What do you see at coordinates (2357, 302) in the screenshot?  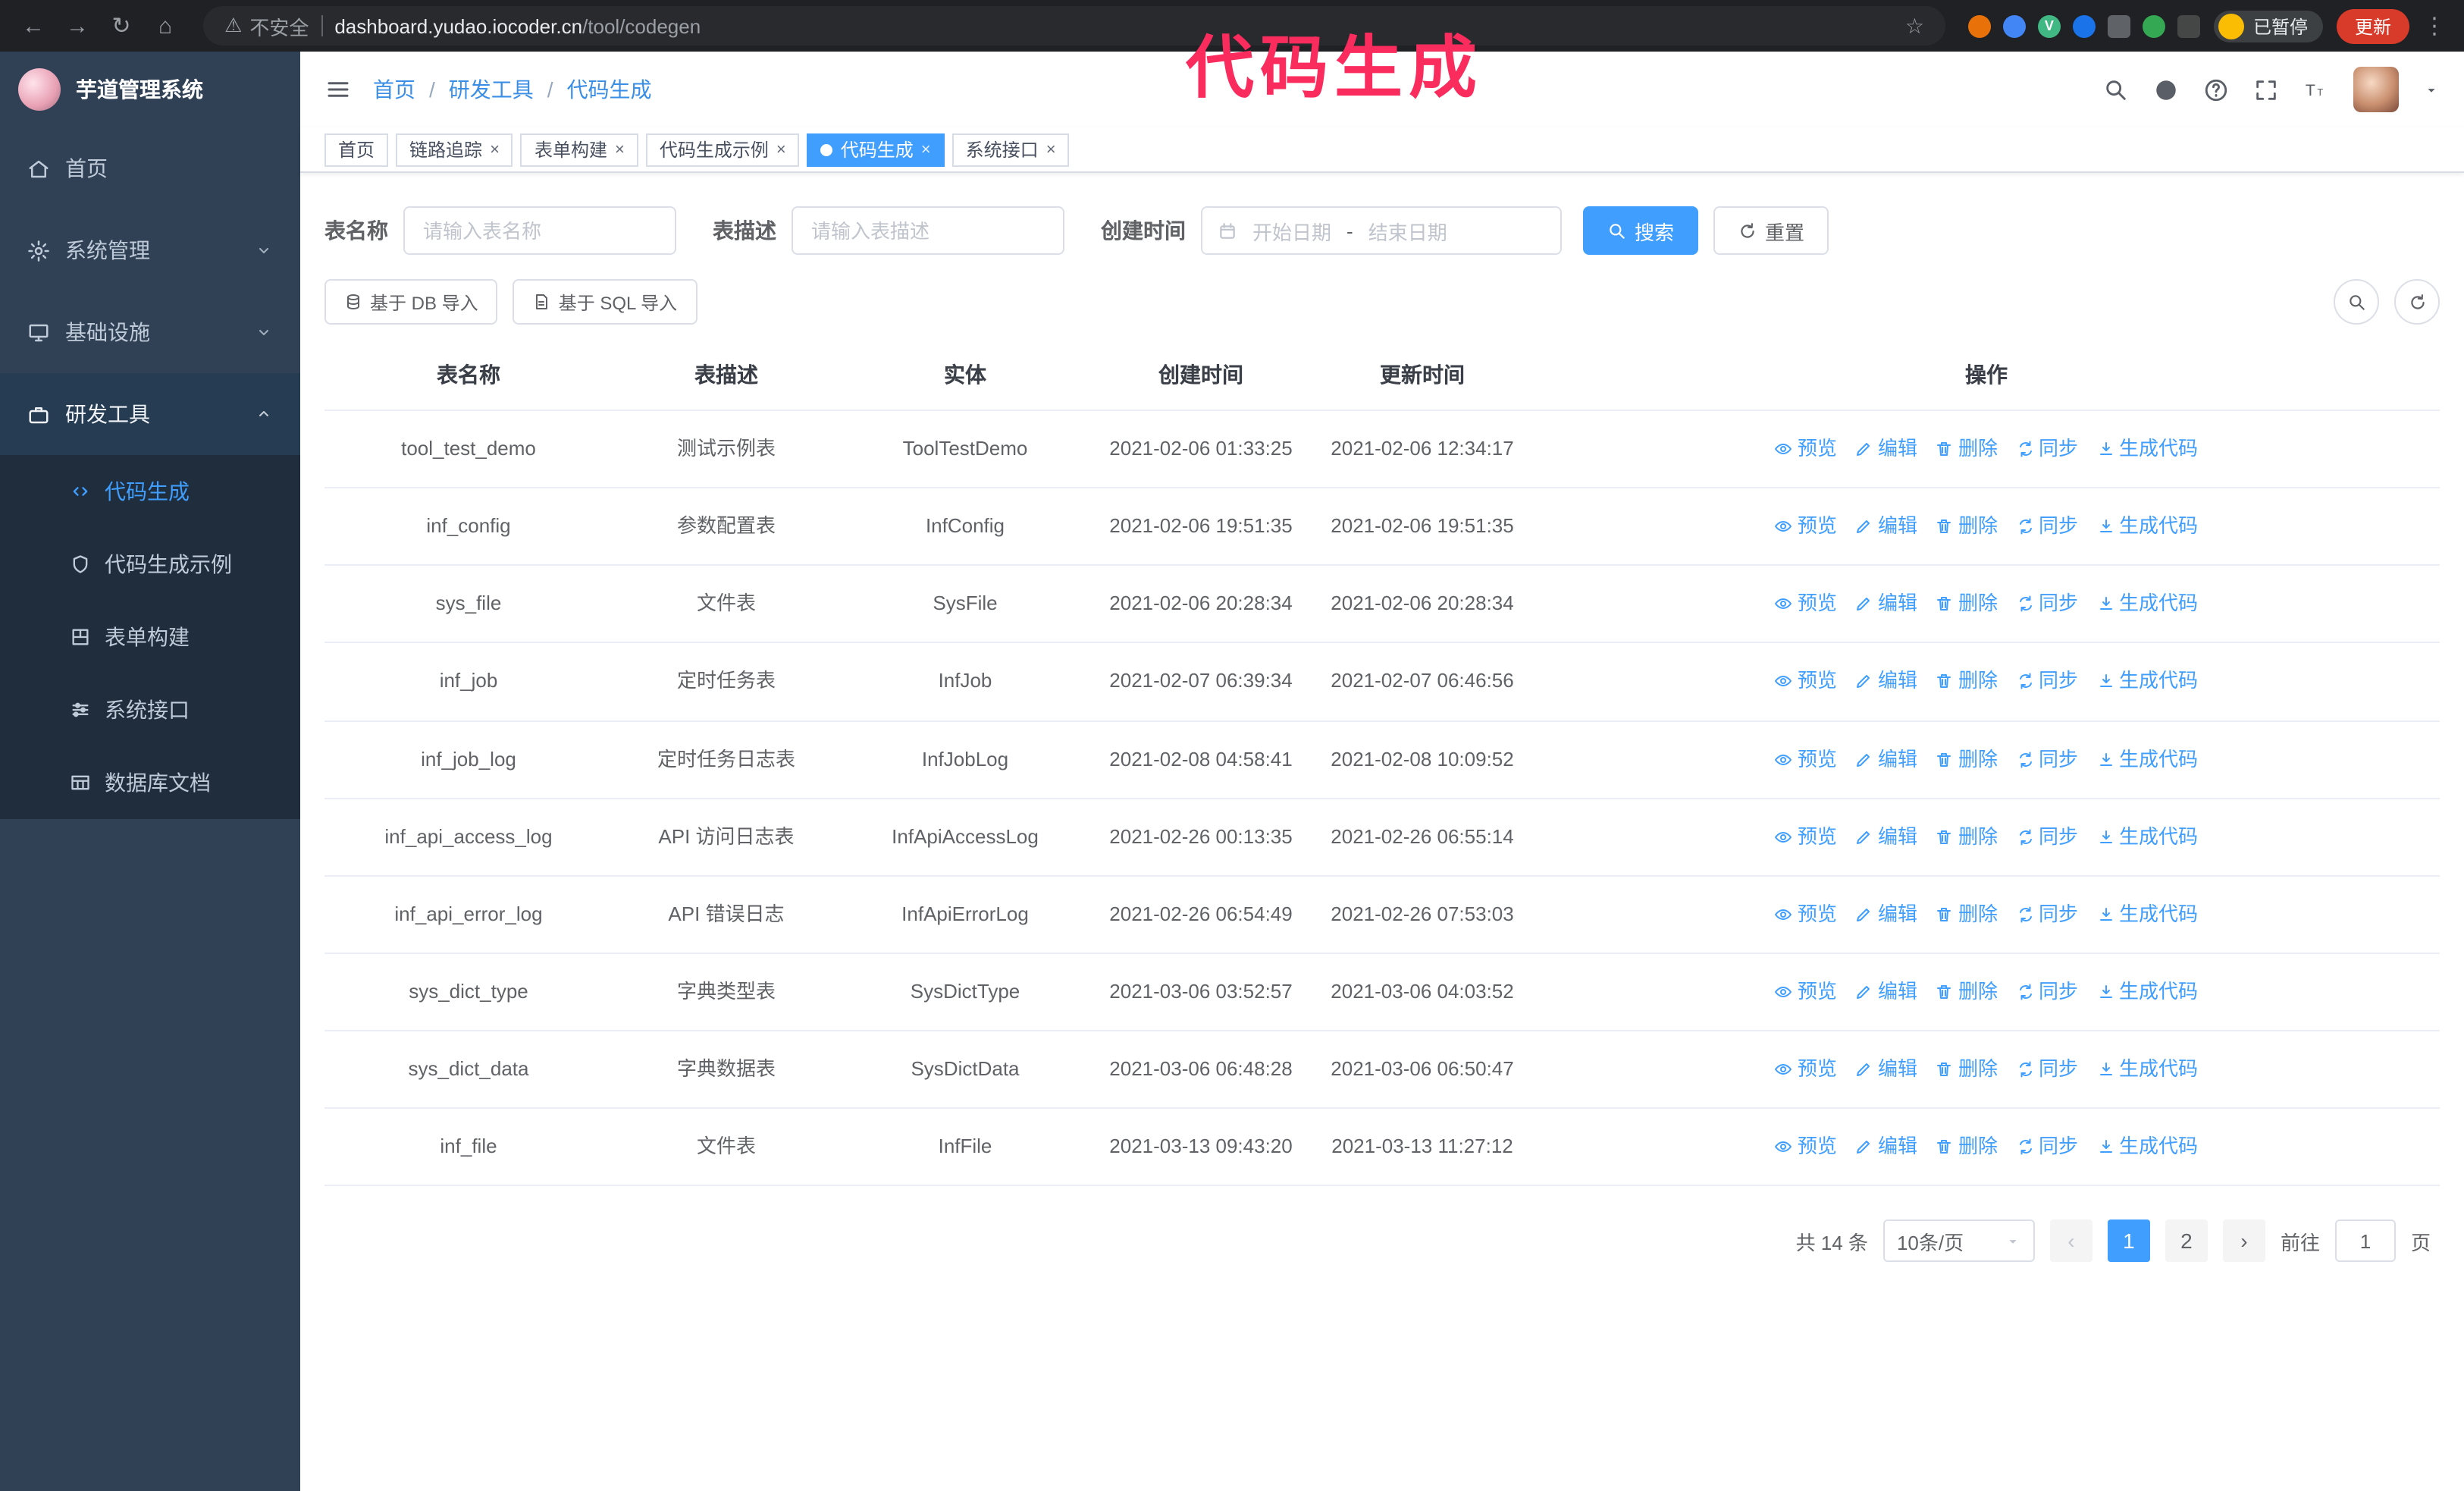 I see `toggle-search-button` at bounding box center [2357, 302].